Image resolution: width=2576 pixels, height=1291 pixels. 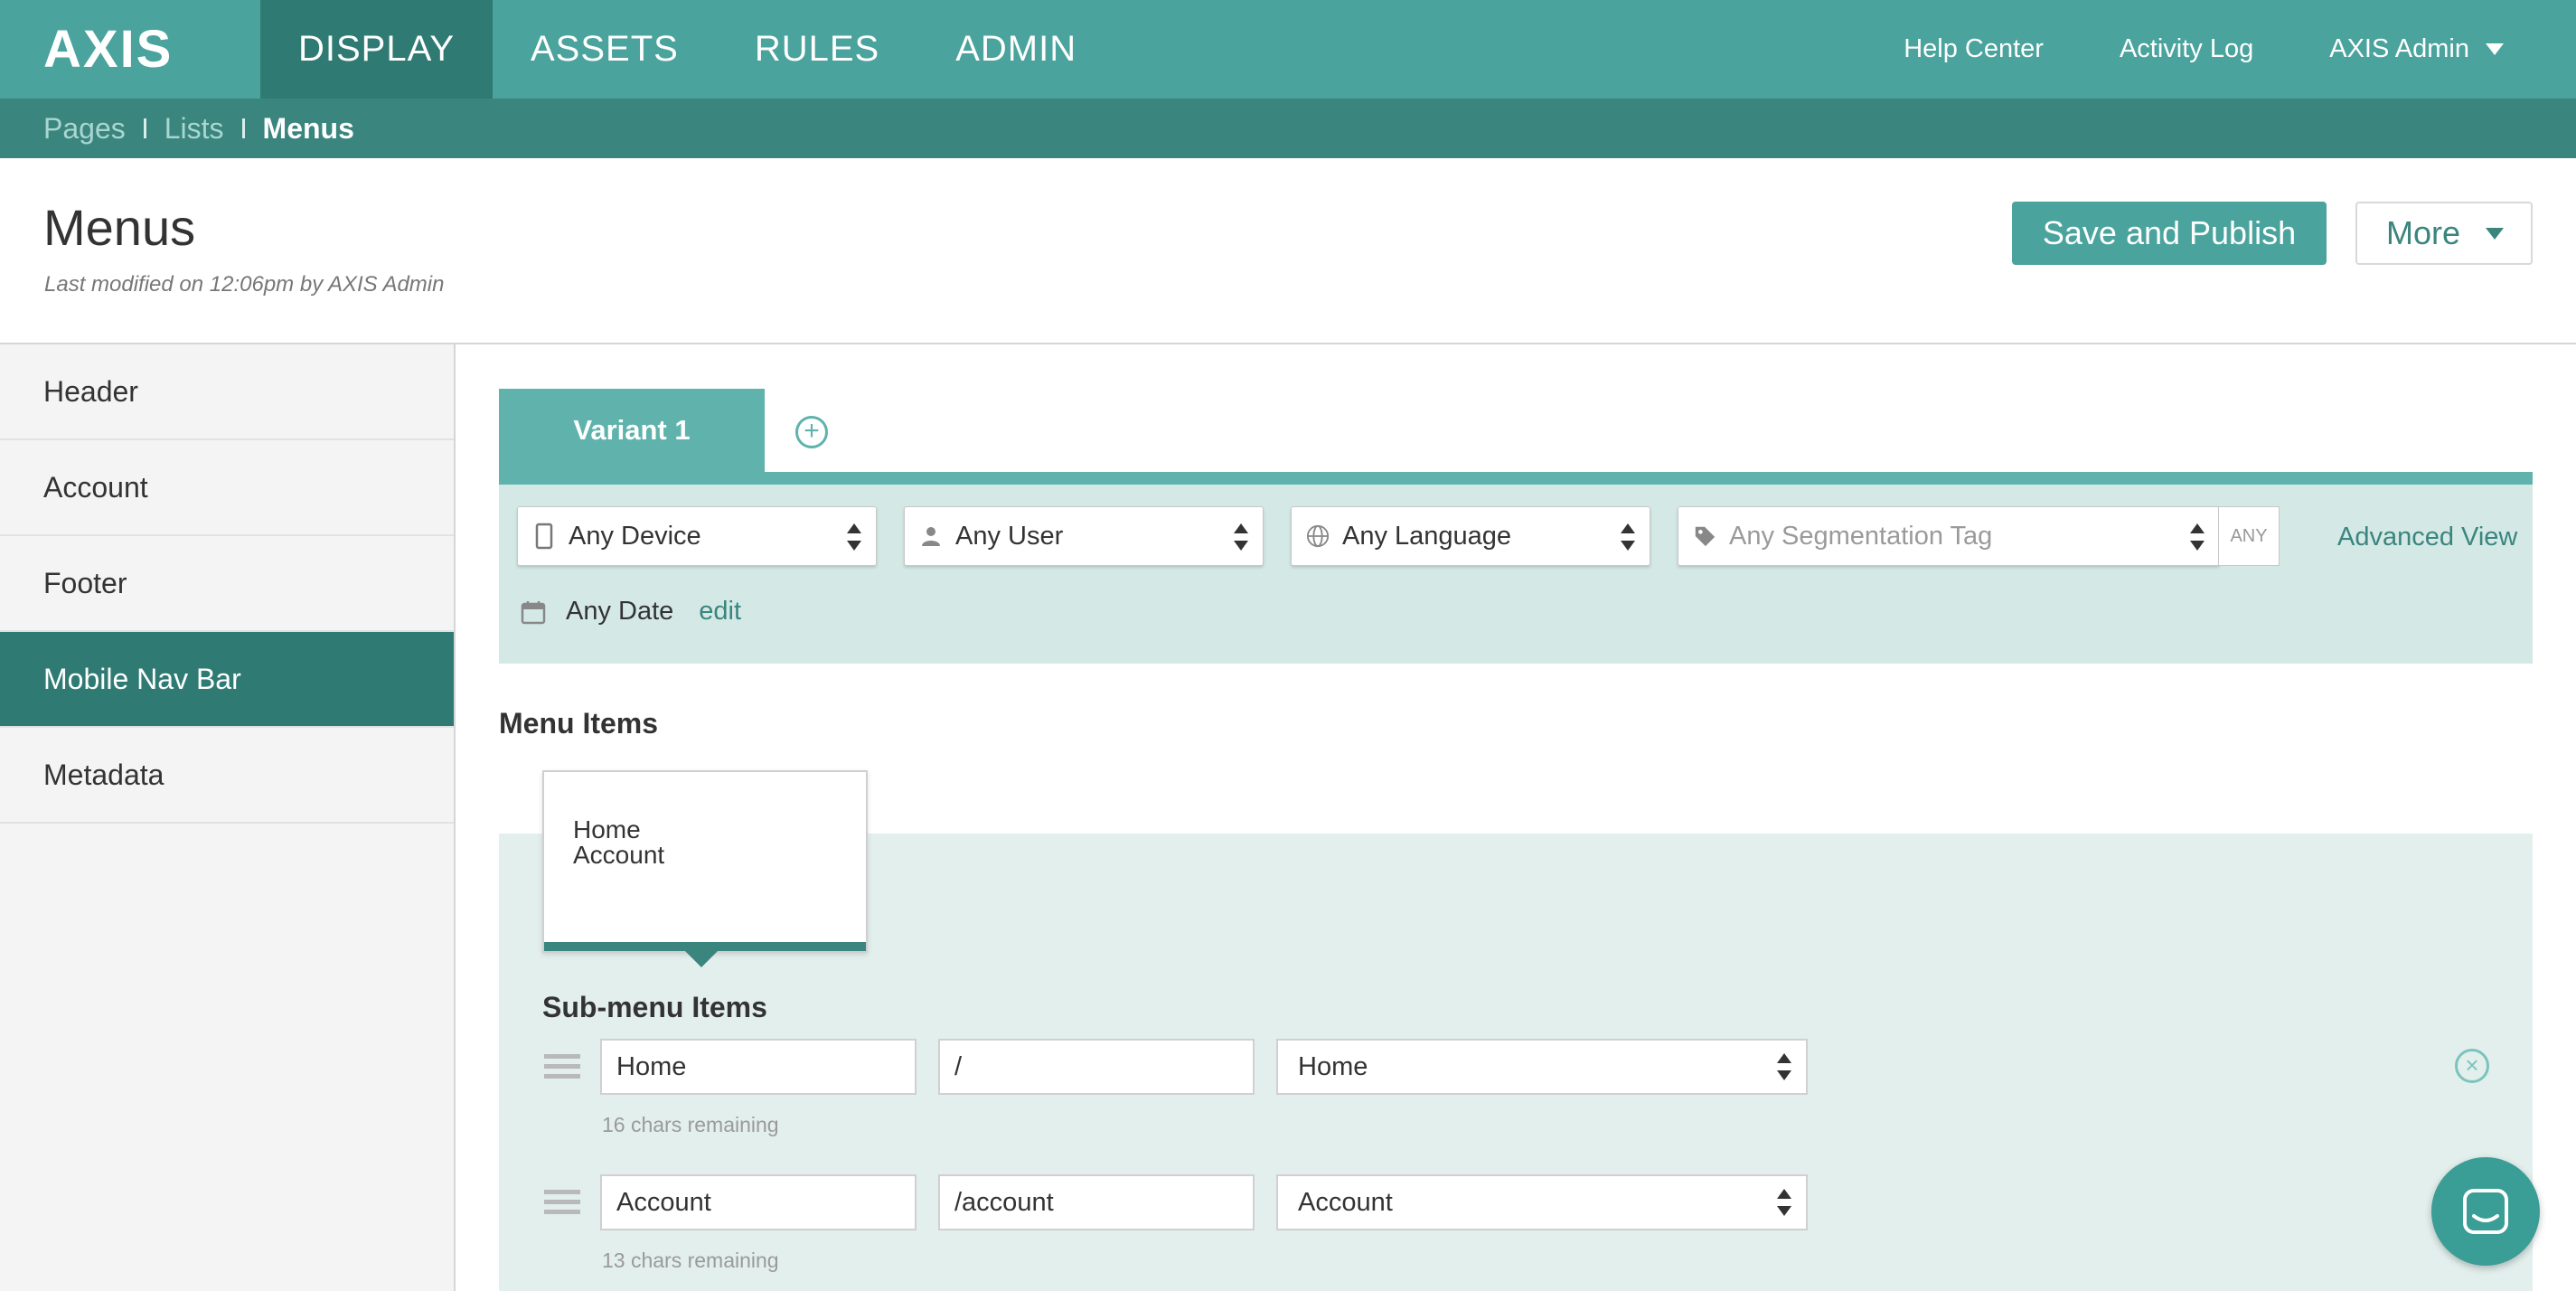 I want to click on chat-support-button, so click(x=2485, y=1211).